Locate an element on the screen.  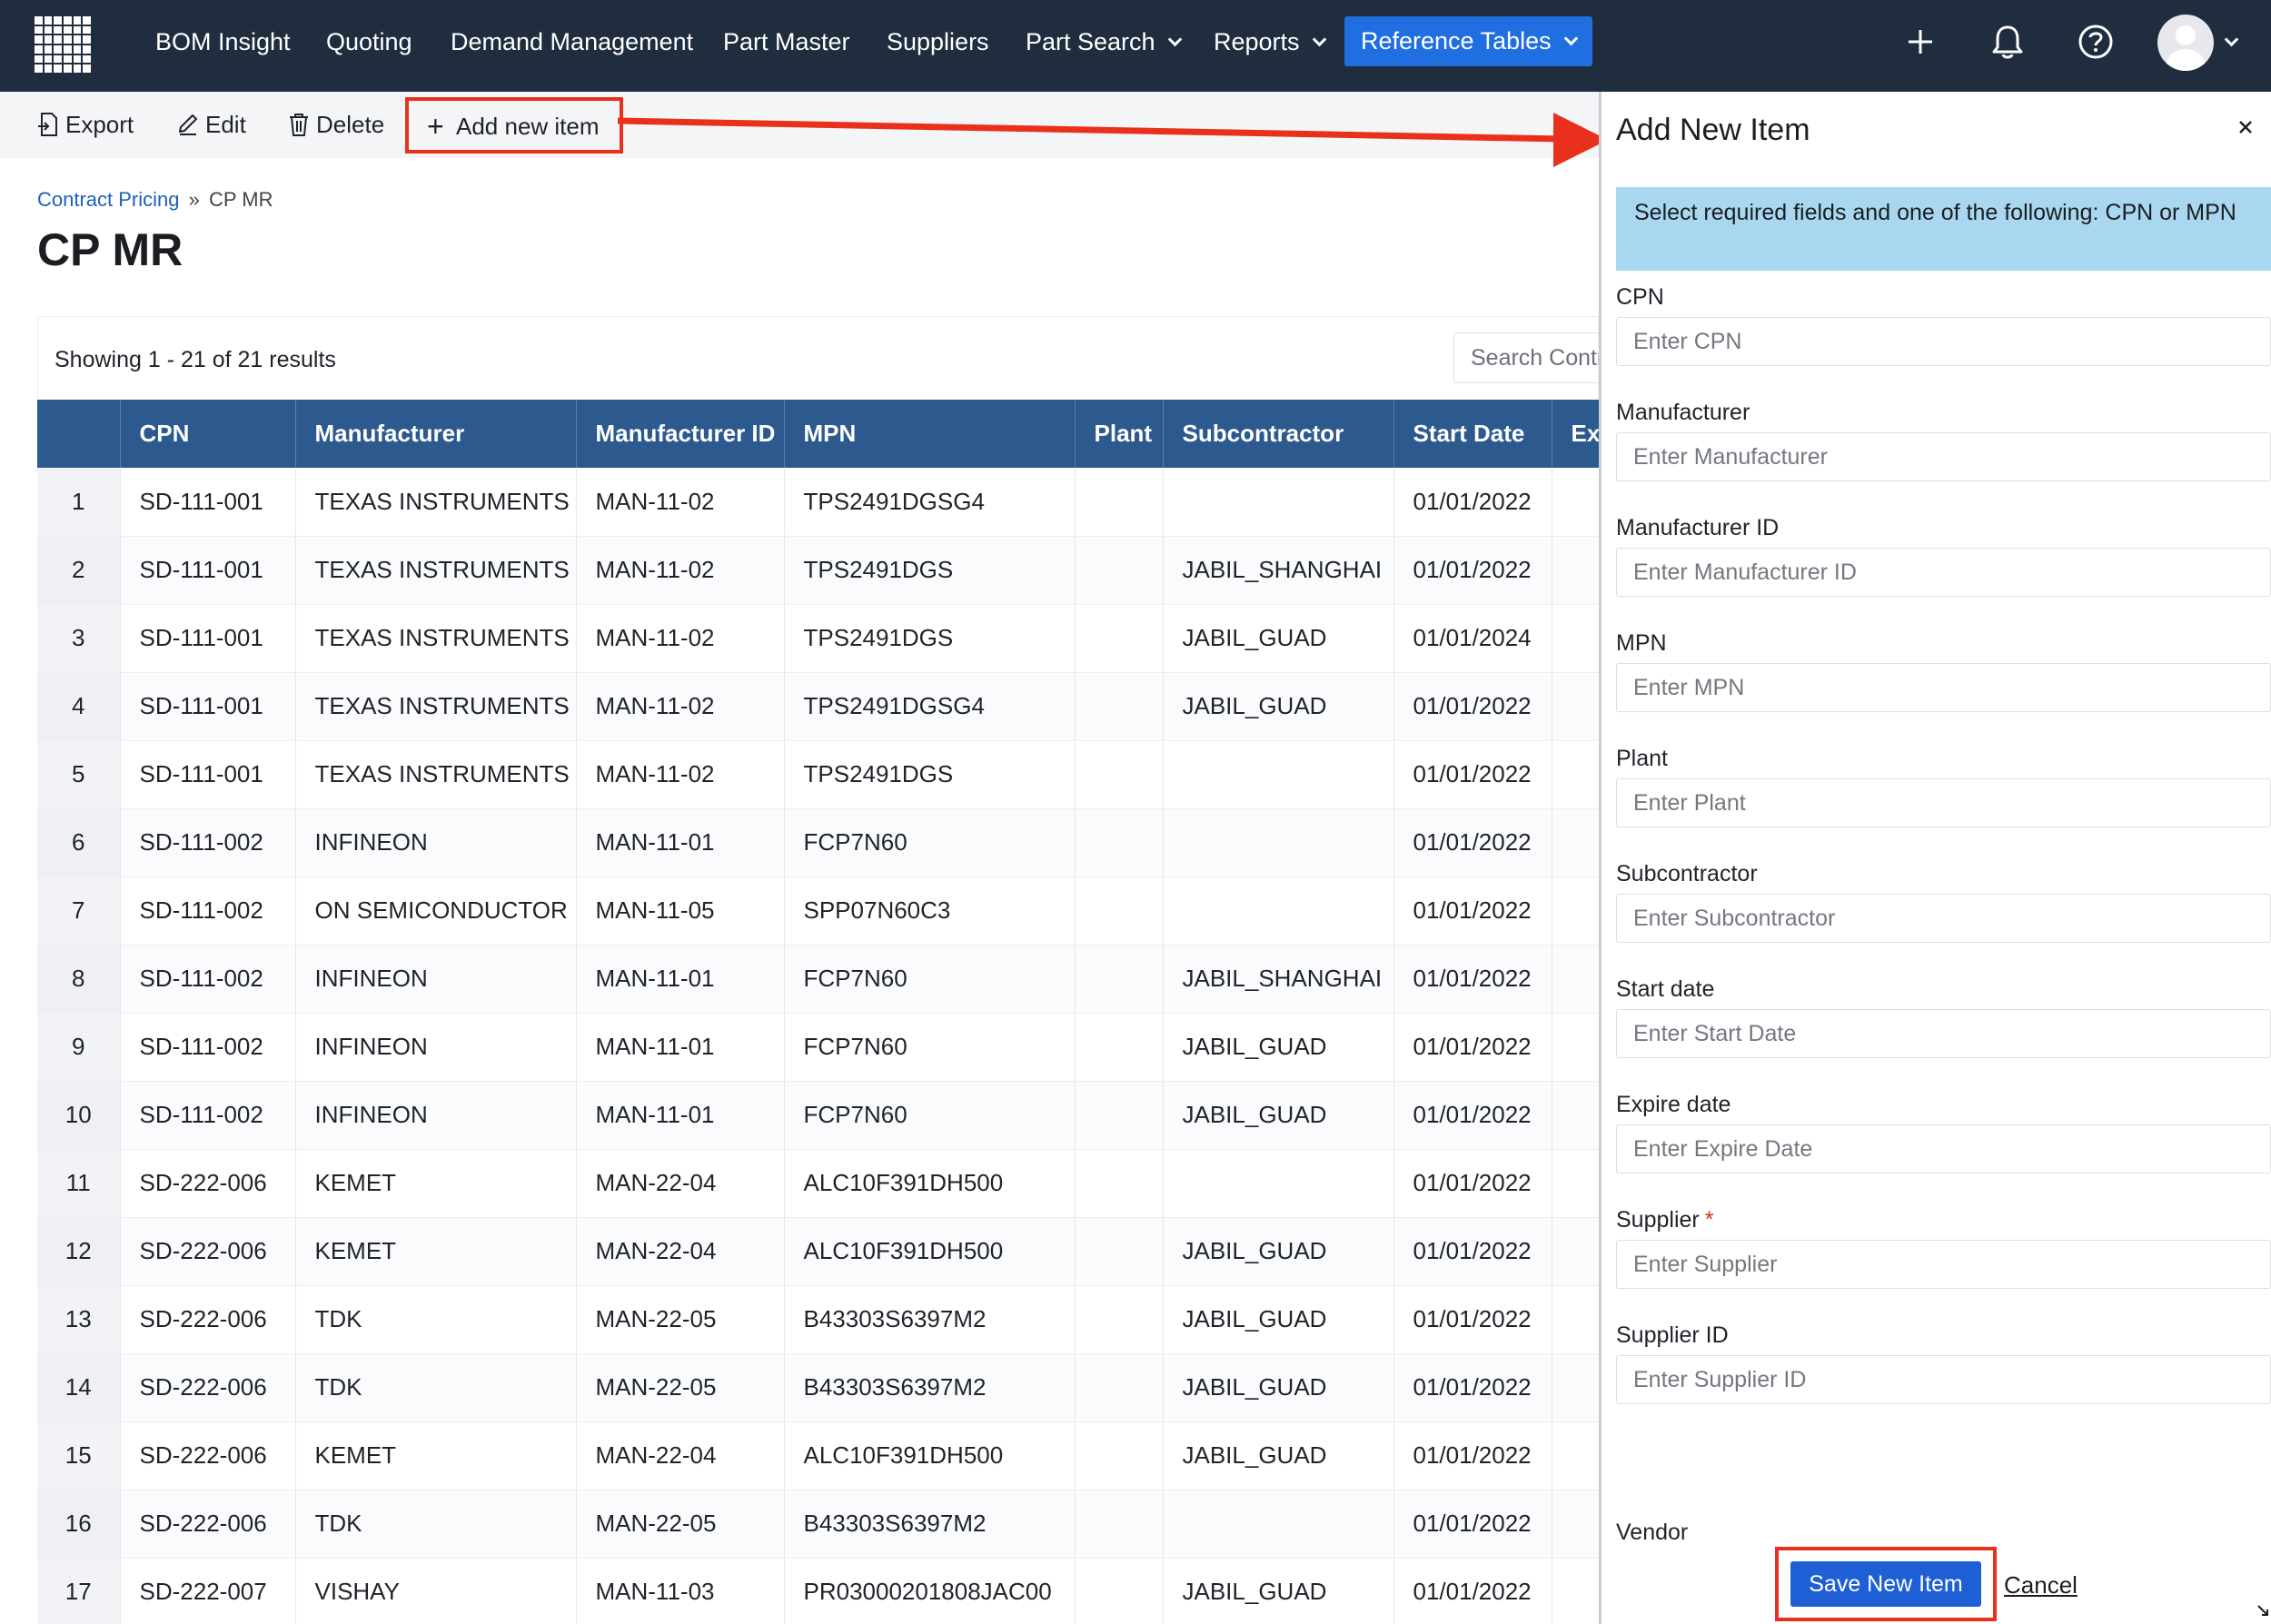
field-label: Supplier ID is located at coordinates (1672, 1335).